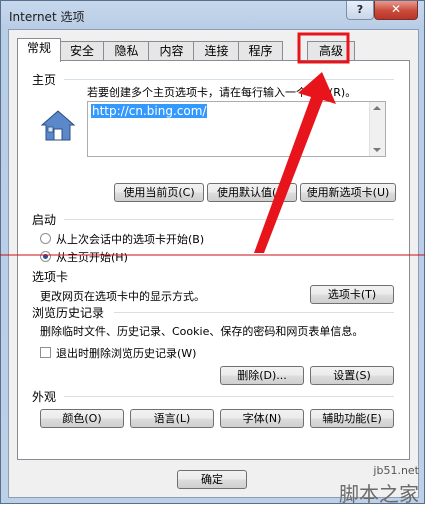 The height and width of the screenshot is (507, 425). What do you see at coordinates (82, 51) in the screenshot?
I see `tab-security: 安全` at bounding box center [82, 51].